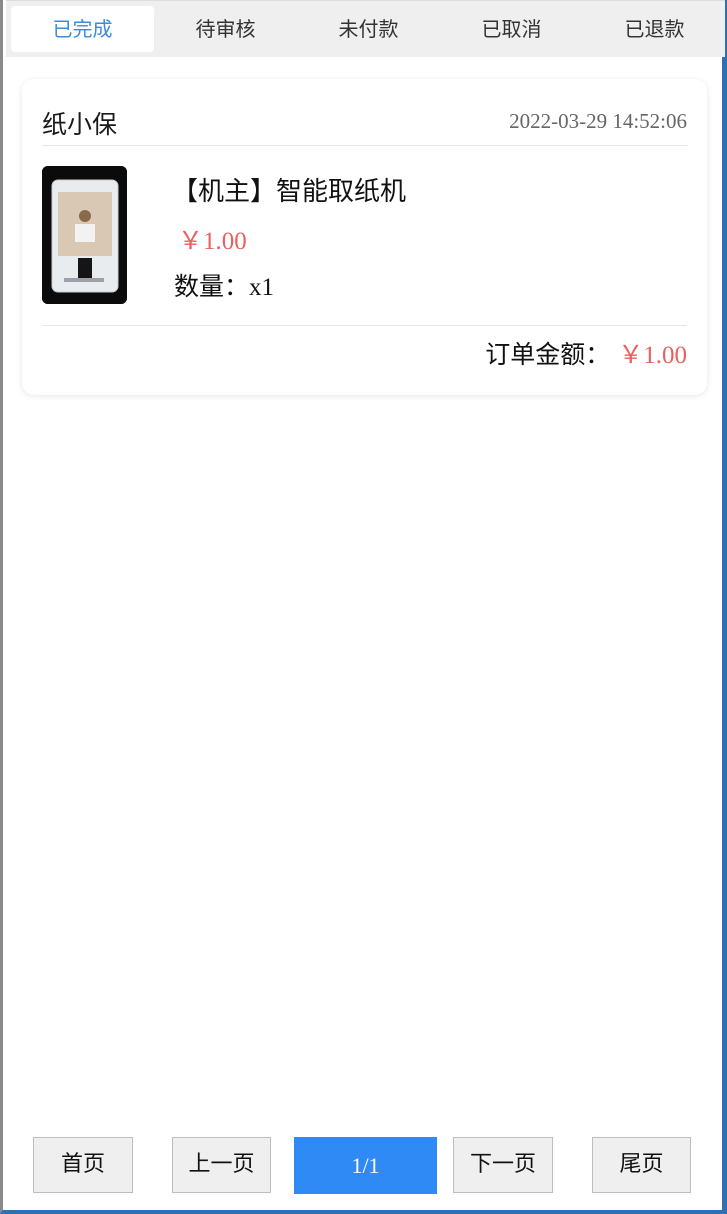 The height and width of the screenshot is (1214, 727). Describe the element at coordinates (82, 29) in the screenshot. I see `tab-completed: 已完成` at that location.